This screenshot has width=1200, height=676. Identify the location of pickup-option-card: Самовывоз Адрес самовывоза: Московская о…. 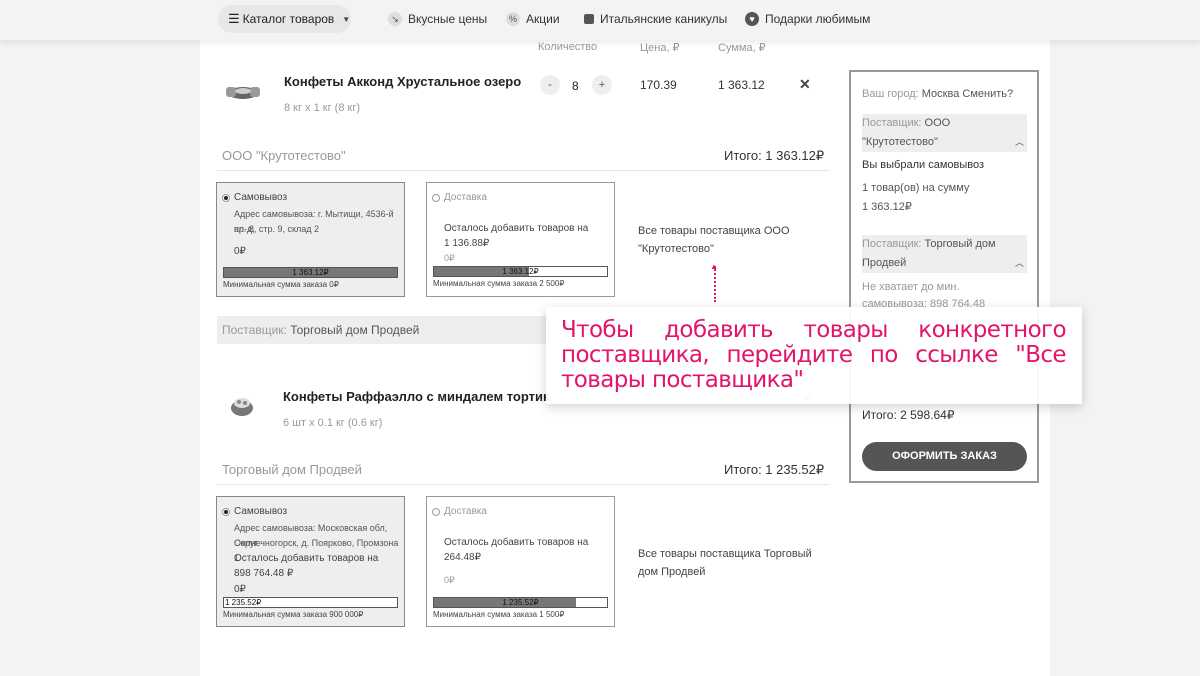
(310, 561).